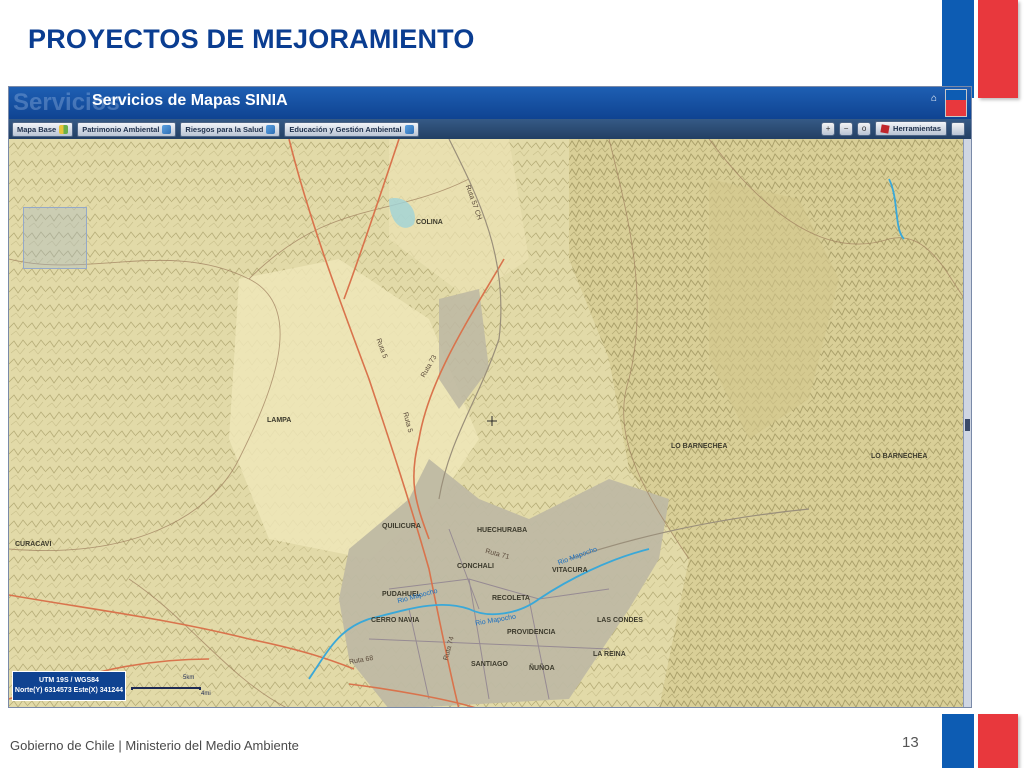 The height and width of the screenshot is (768, 1024). I want to click on place-label: QUILICURA, so click(401, 526).